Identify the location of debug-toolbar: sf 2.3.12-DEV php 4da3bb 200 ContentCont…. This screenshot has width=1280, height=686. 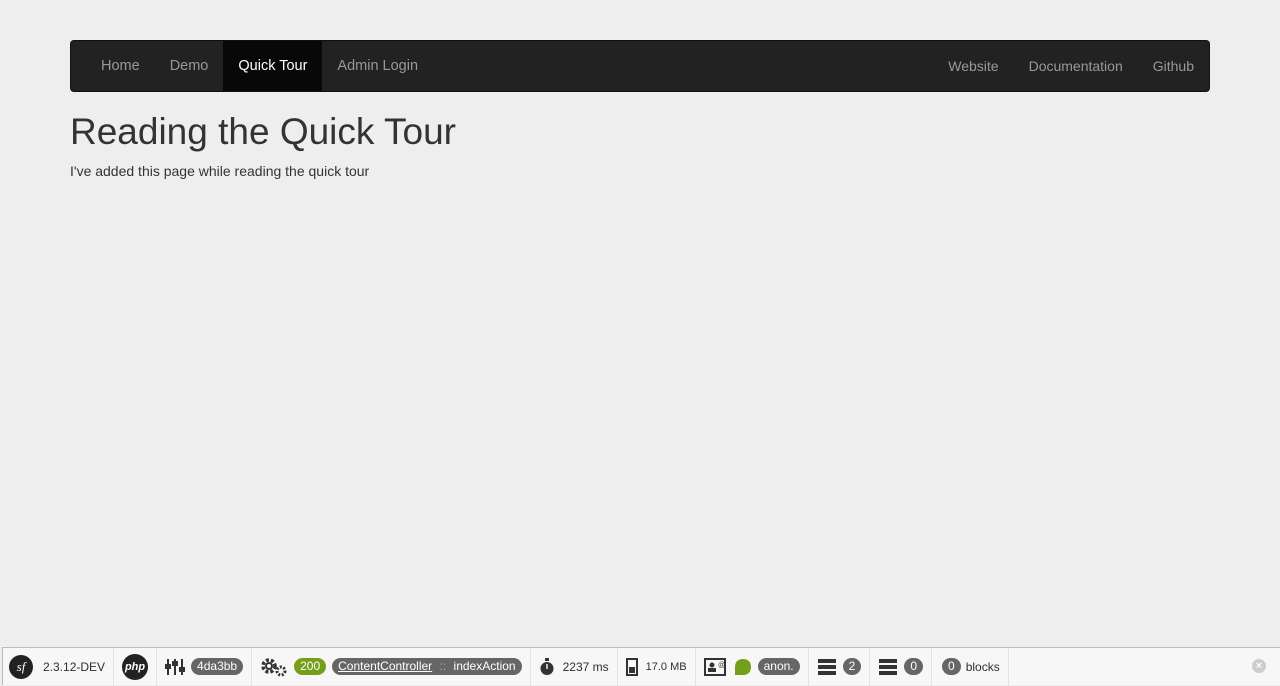
(641, 666).